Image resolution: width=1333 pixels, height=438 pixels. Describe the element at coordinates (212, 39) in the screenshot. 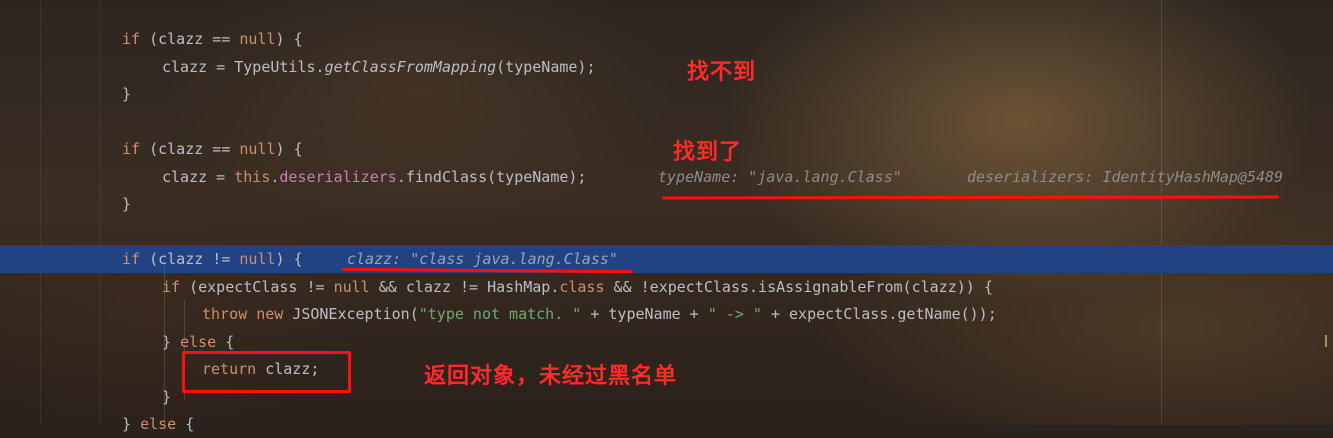

I see `code-line-1: if (clazz == null) {` at that location.